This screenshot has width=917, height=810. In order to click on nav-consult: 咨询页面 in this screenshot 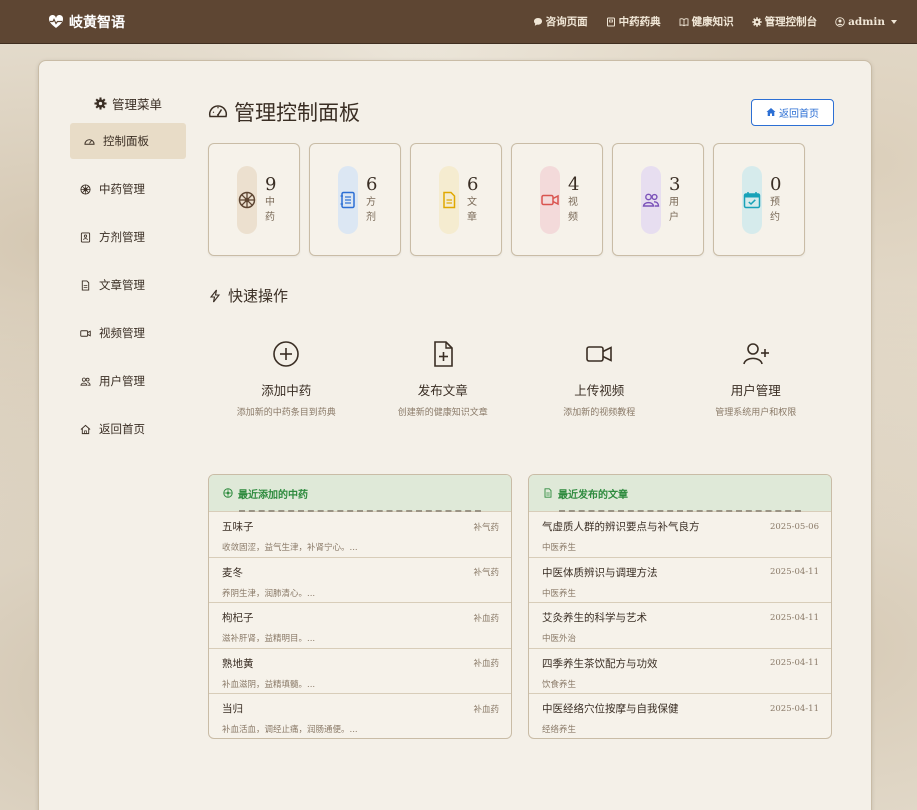, I will do `click(560, 21)`.